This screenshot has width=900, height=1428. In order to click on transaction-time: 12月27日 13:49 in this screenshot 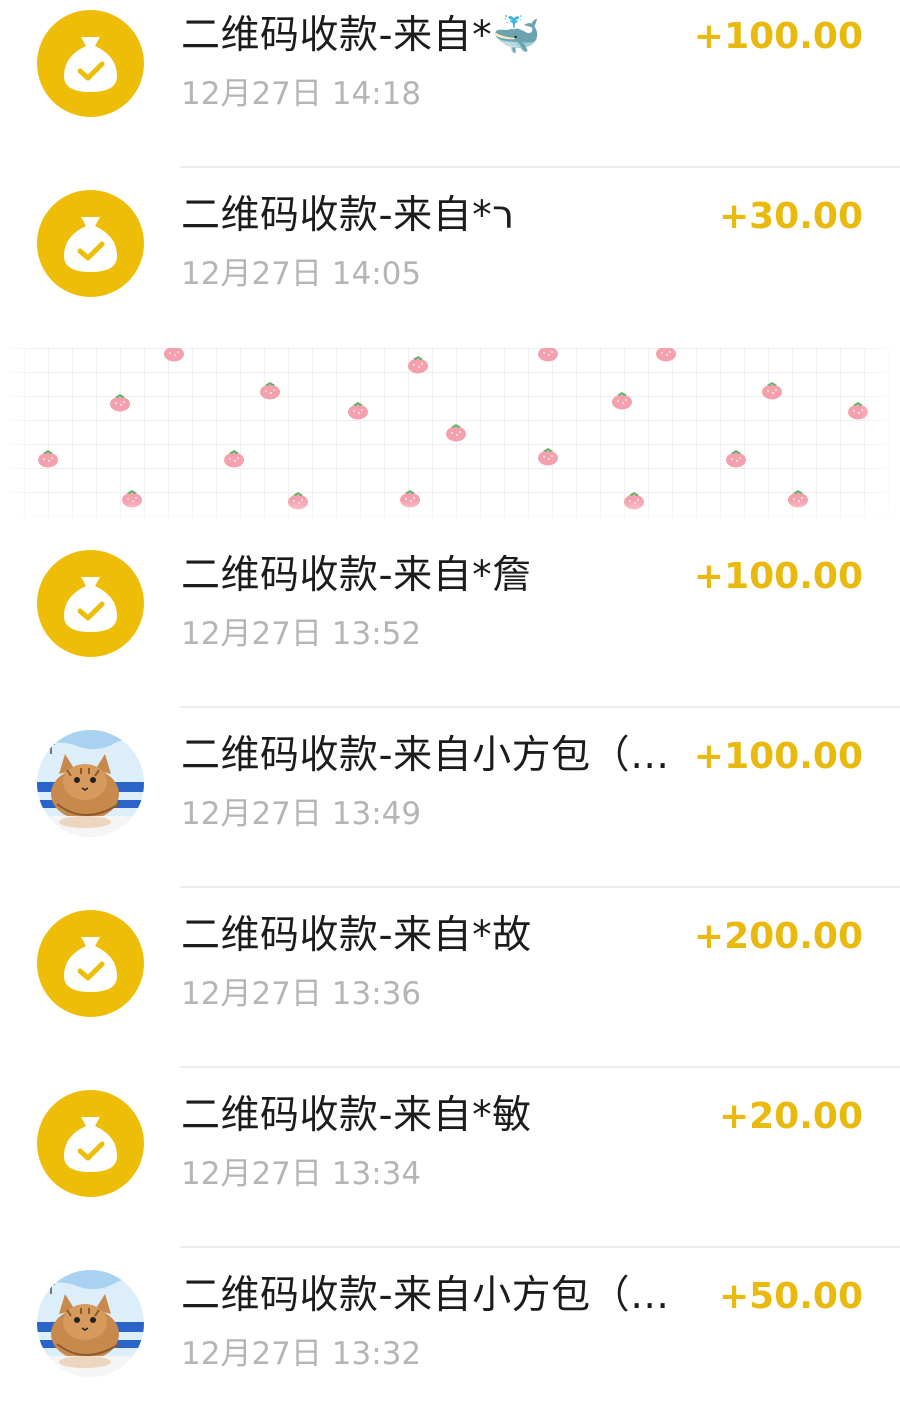, I will do `click(301, 814)`.